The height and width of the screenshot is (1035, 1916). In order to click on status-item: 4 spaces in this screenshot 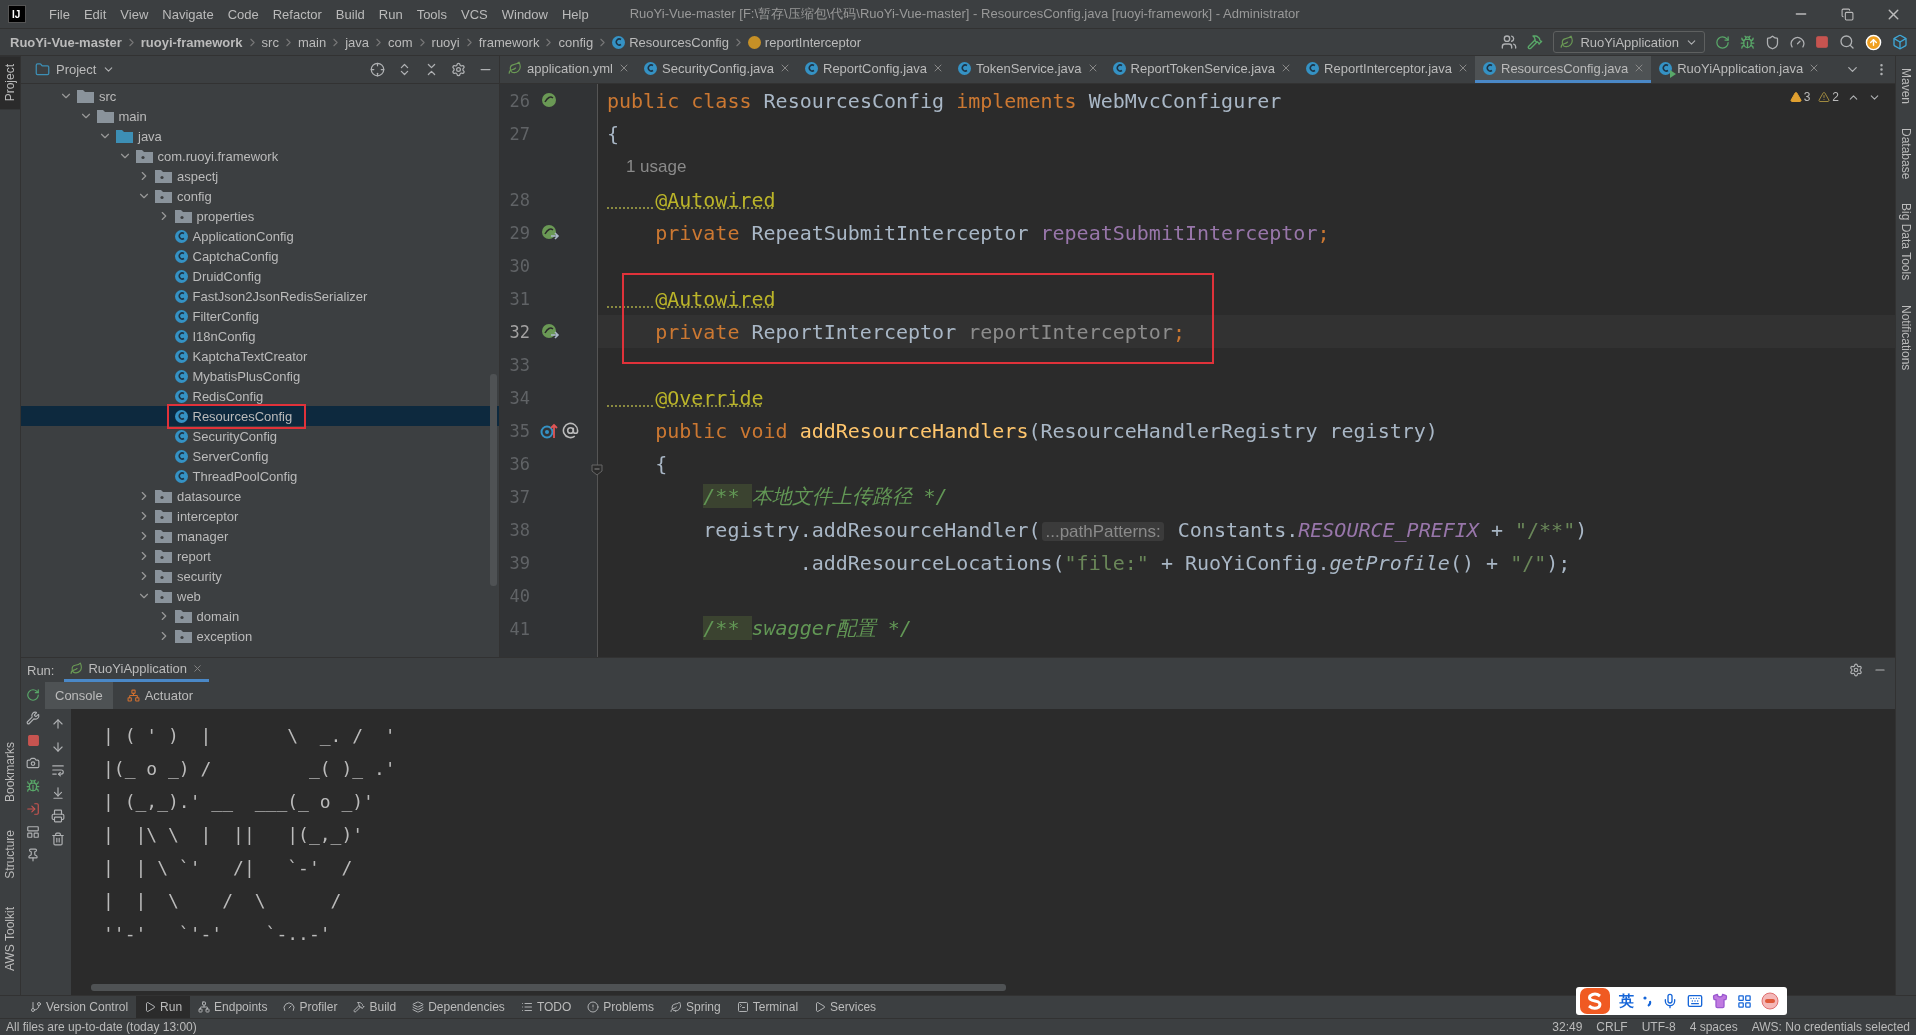, I will do `click(1713, 1027)`.